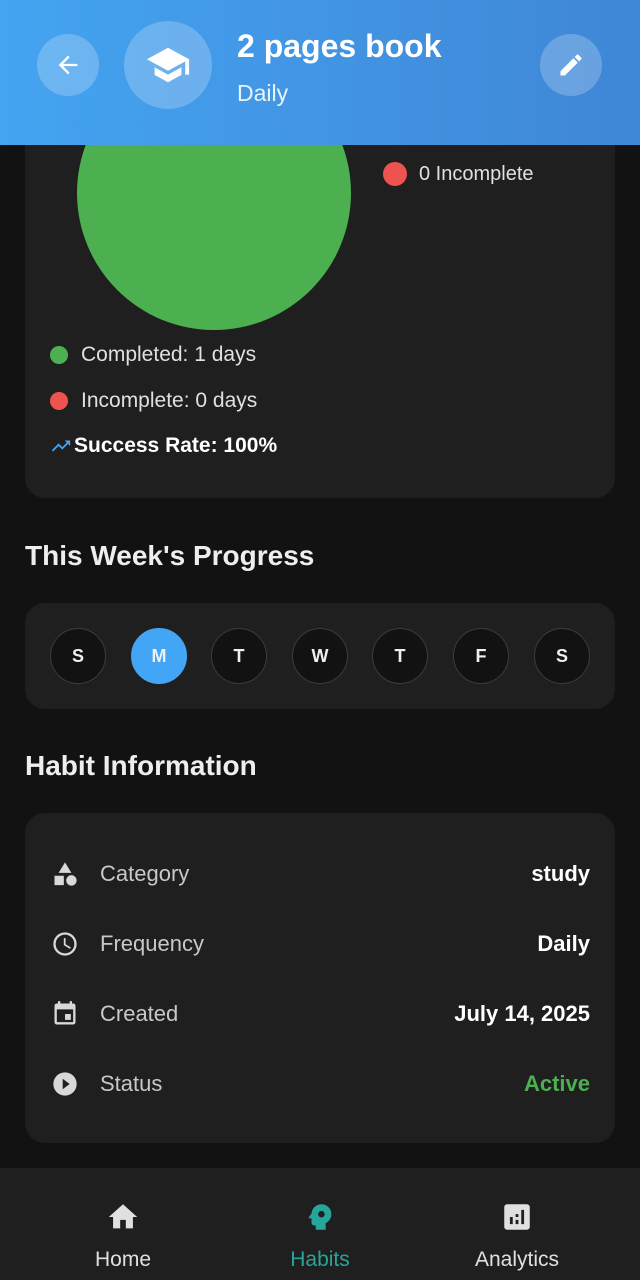  Describe the element at coordinates (159, 656) in the screenshot. I see `day-monday: M` at that location.